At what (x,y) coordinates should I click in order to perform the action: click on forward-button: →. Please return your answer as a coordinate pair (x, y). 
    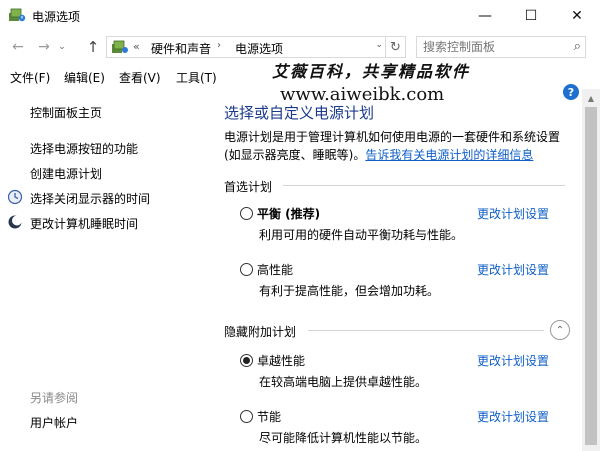
    Looking at the image, I should click on (44, 47).